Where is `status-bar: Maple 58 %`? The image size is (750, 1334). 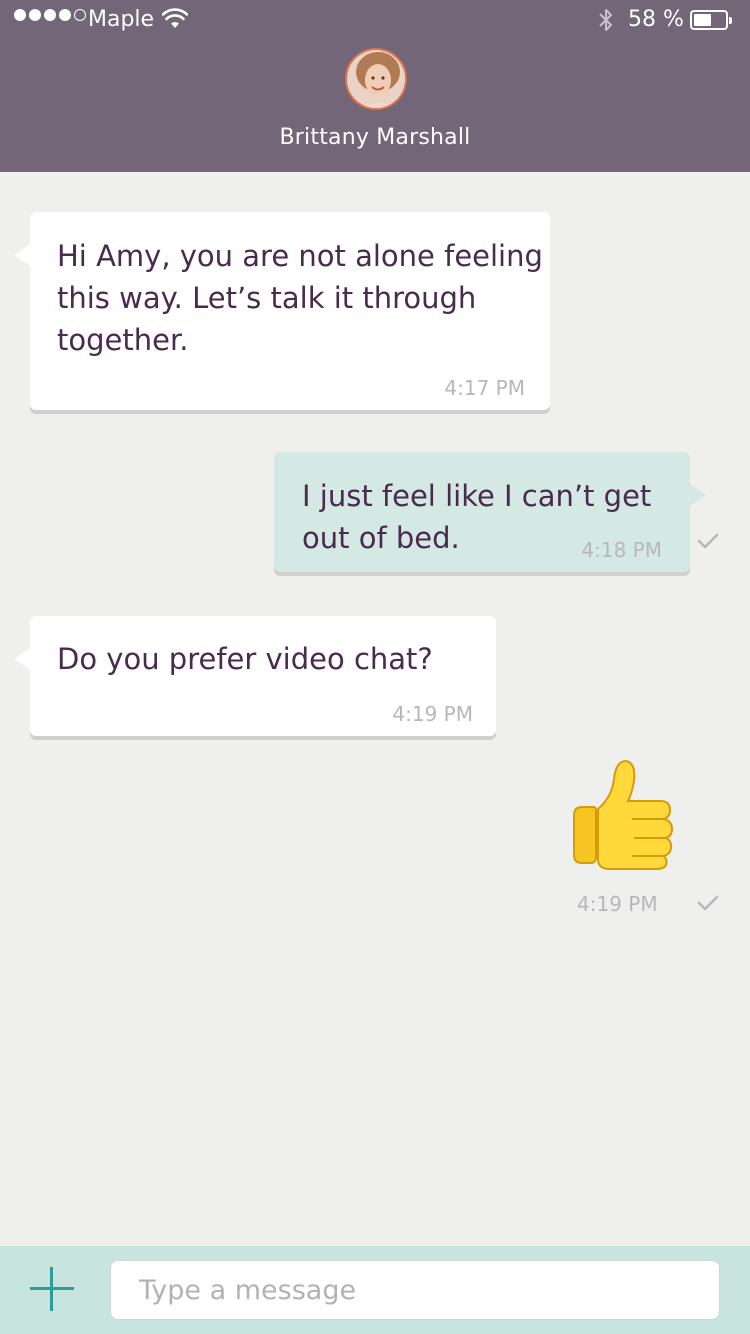
status-bar: Maple 58 % is located at coordinates (375, 21).